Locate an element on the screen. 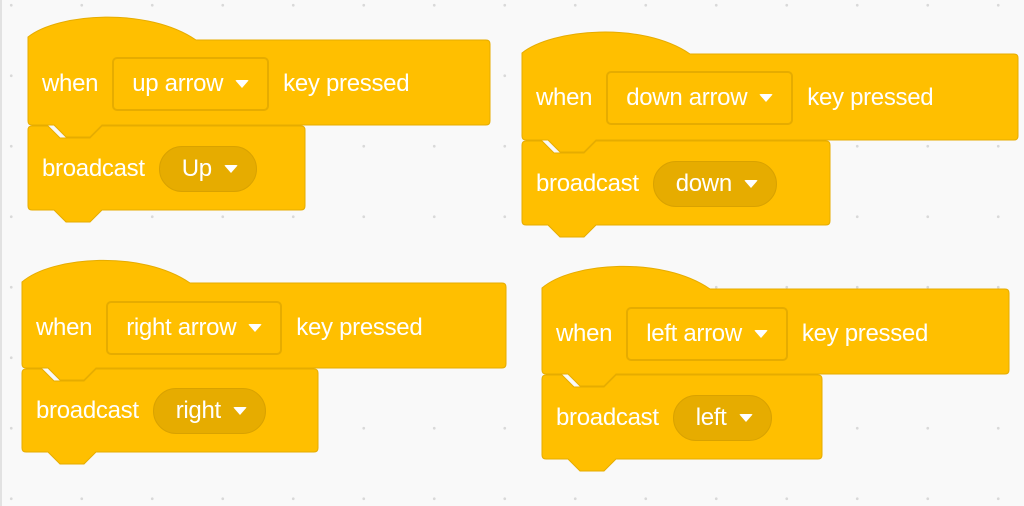  key-dropdown-value: up arrow is located at coordinates (178, 83).